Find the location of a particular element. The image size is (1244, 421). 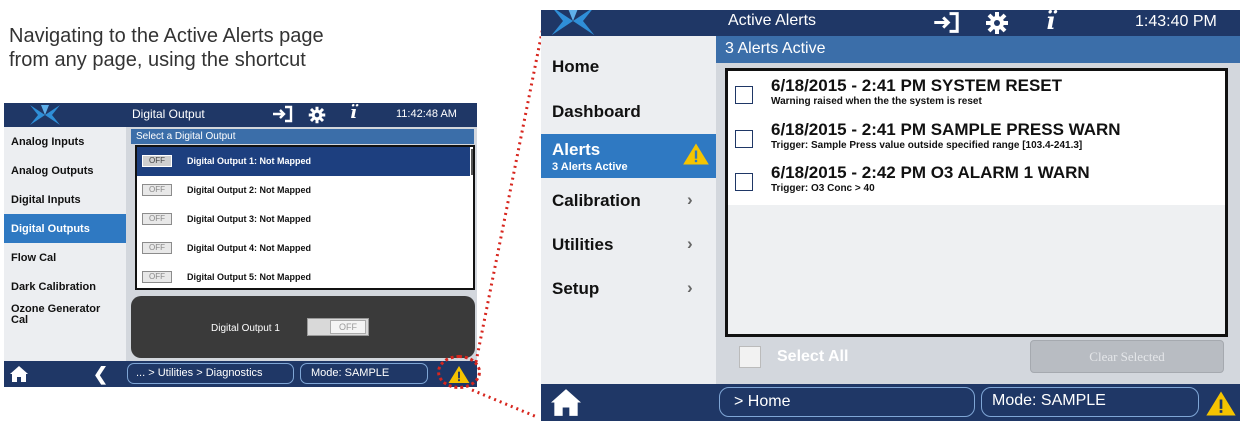

clear-selected-button: Clear Selected is located at coordinates (1127, 356).